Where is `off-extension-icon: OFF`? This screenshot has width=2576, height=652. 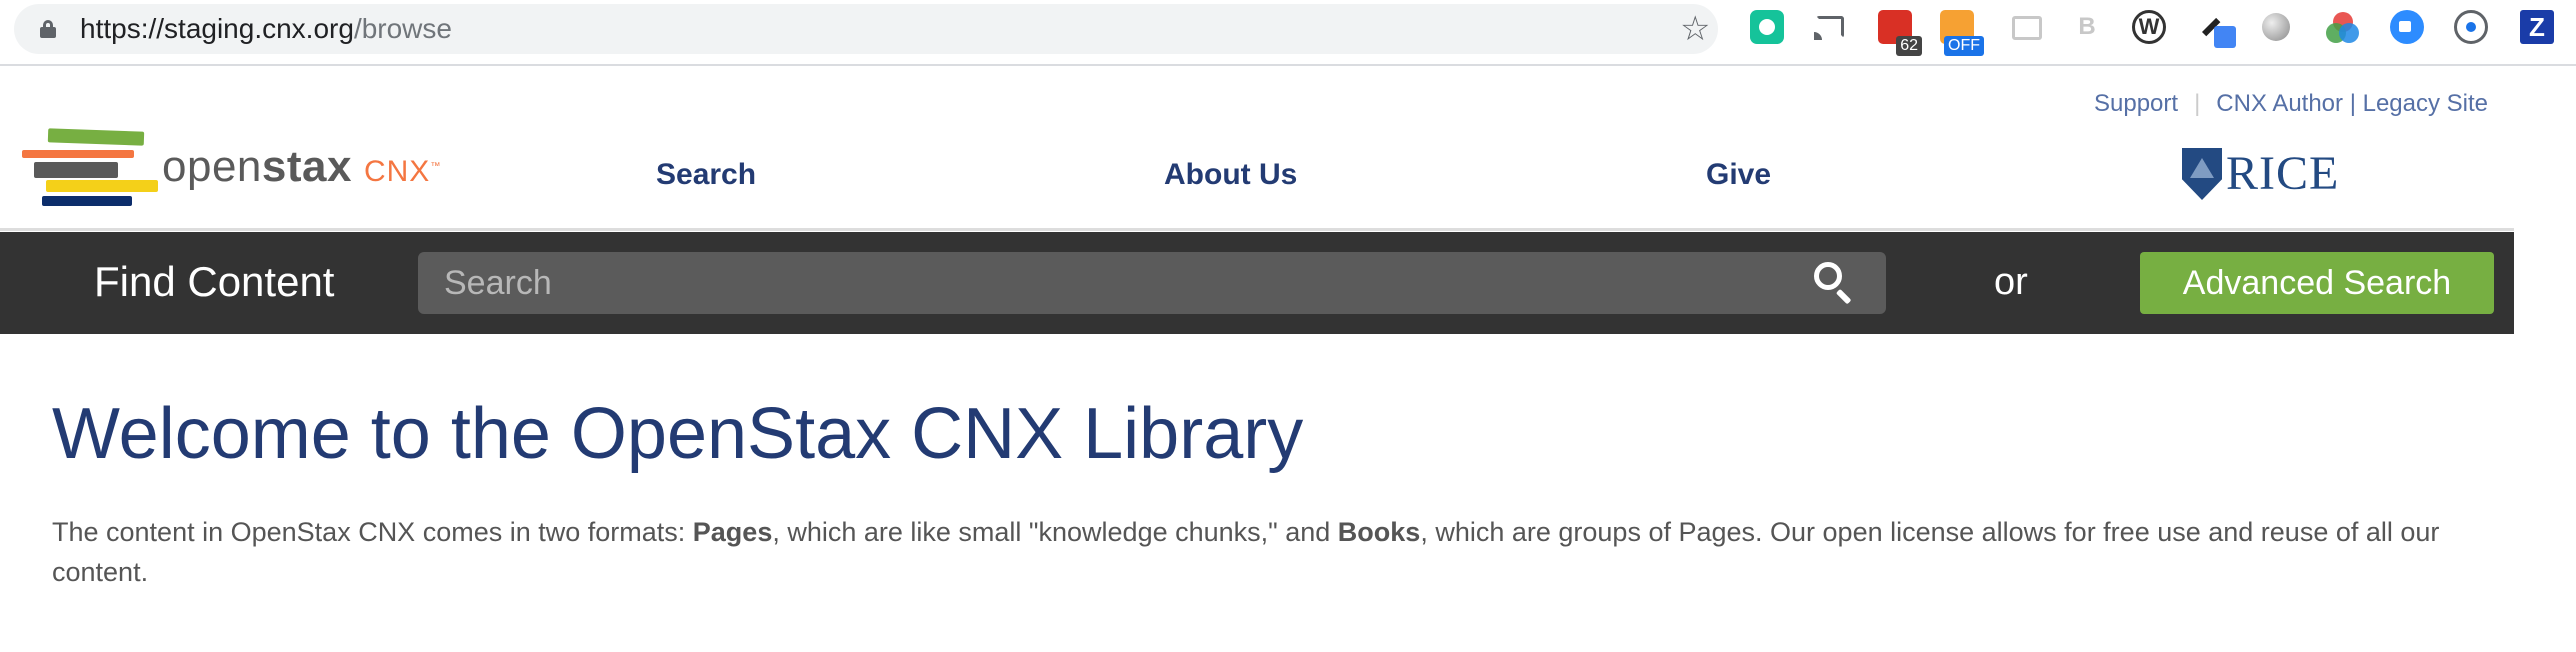 off-extension-icon: OFF is located at coordinates (1962, 33).